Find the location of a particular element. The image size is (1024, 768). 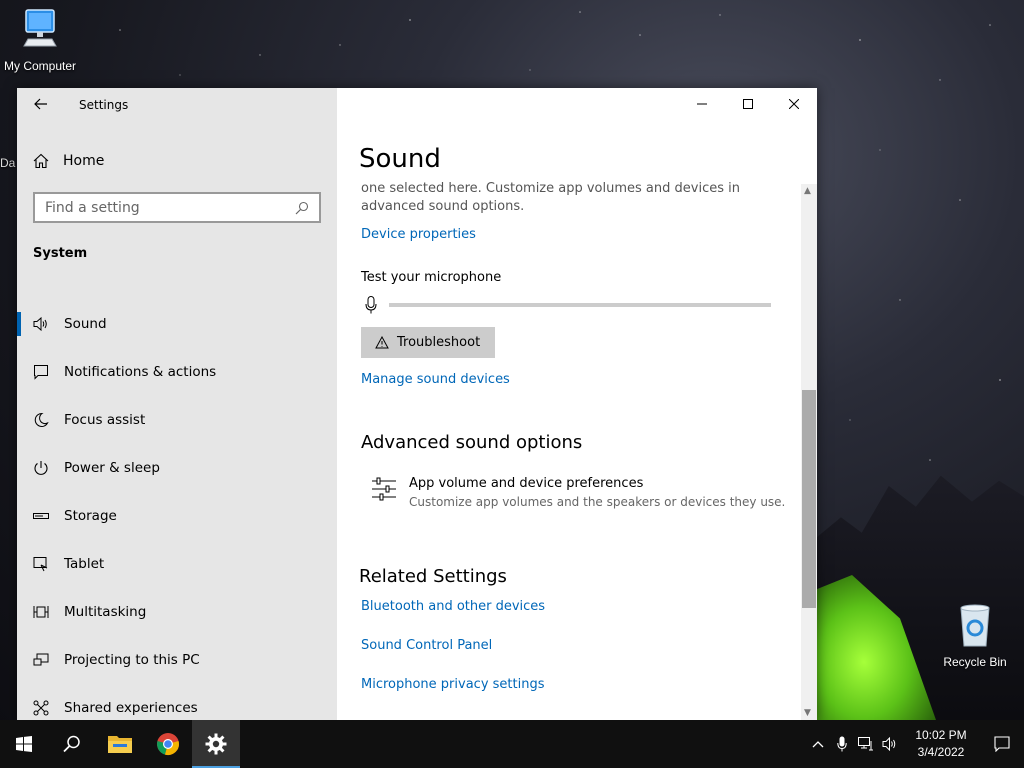

chrome-icon is located at coordinates (168, 744).